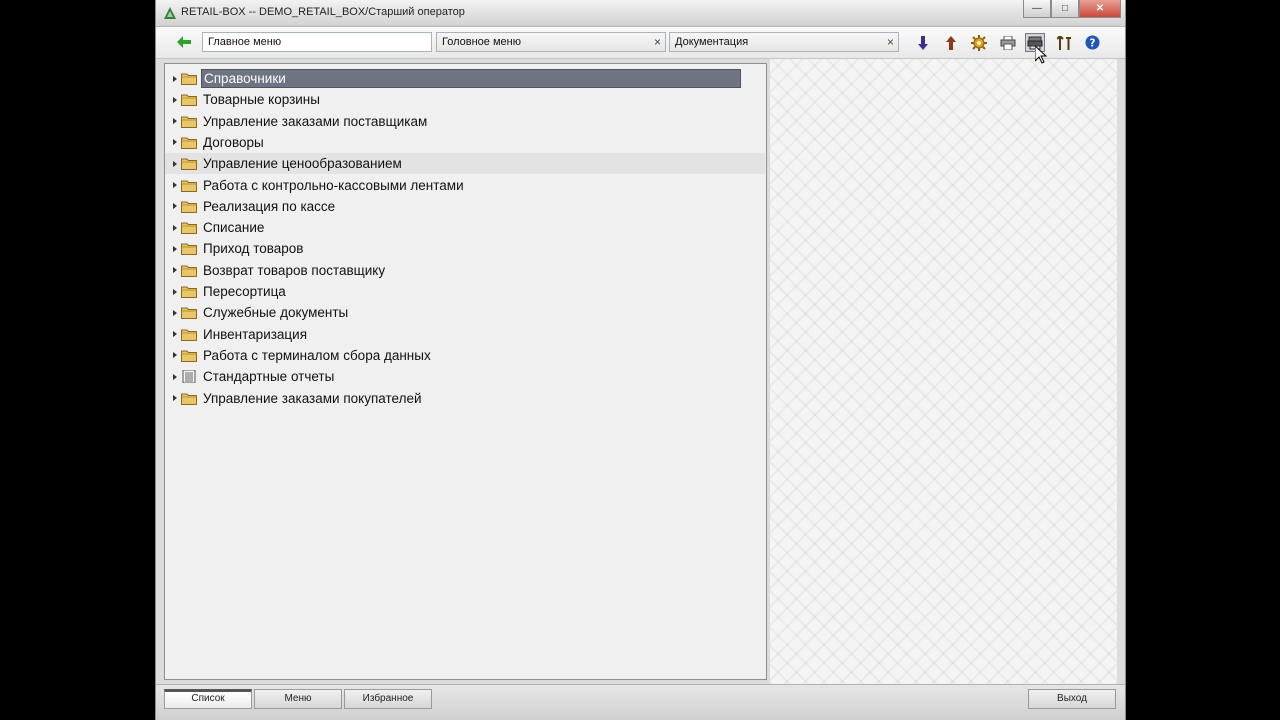 Image resolution: width=1280 pixels, height=720 pixels. Describe the element at coordinates (261, 100) in the screenshot. I see `tree-item-label: Товарные корзины` at that location.